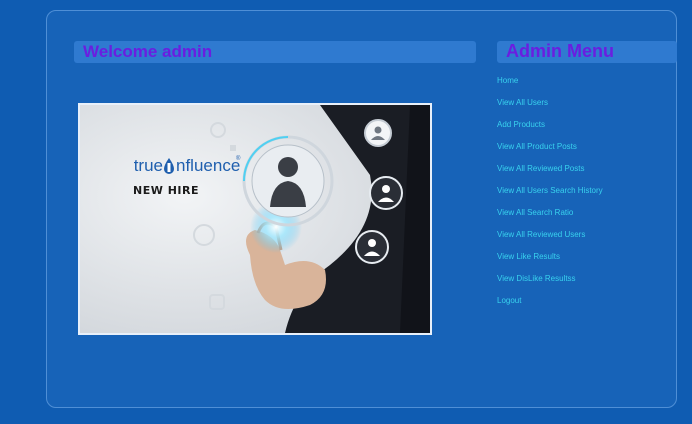 Image resolution: width=692 pixels, height=424 pixels. What do you see at coordinates (550, 218) in the screenshot?
I see `menu-link-view-all-search-ratio: View All Search Ratio` at bounding box center [550, 218].